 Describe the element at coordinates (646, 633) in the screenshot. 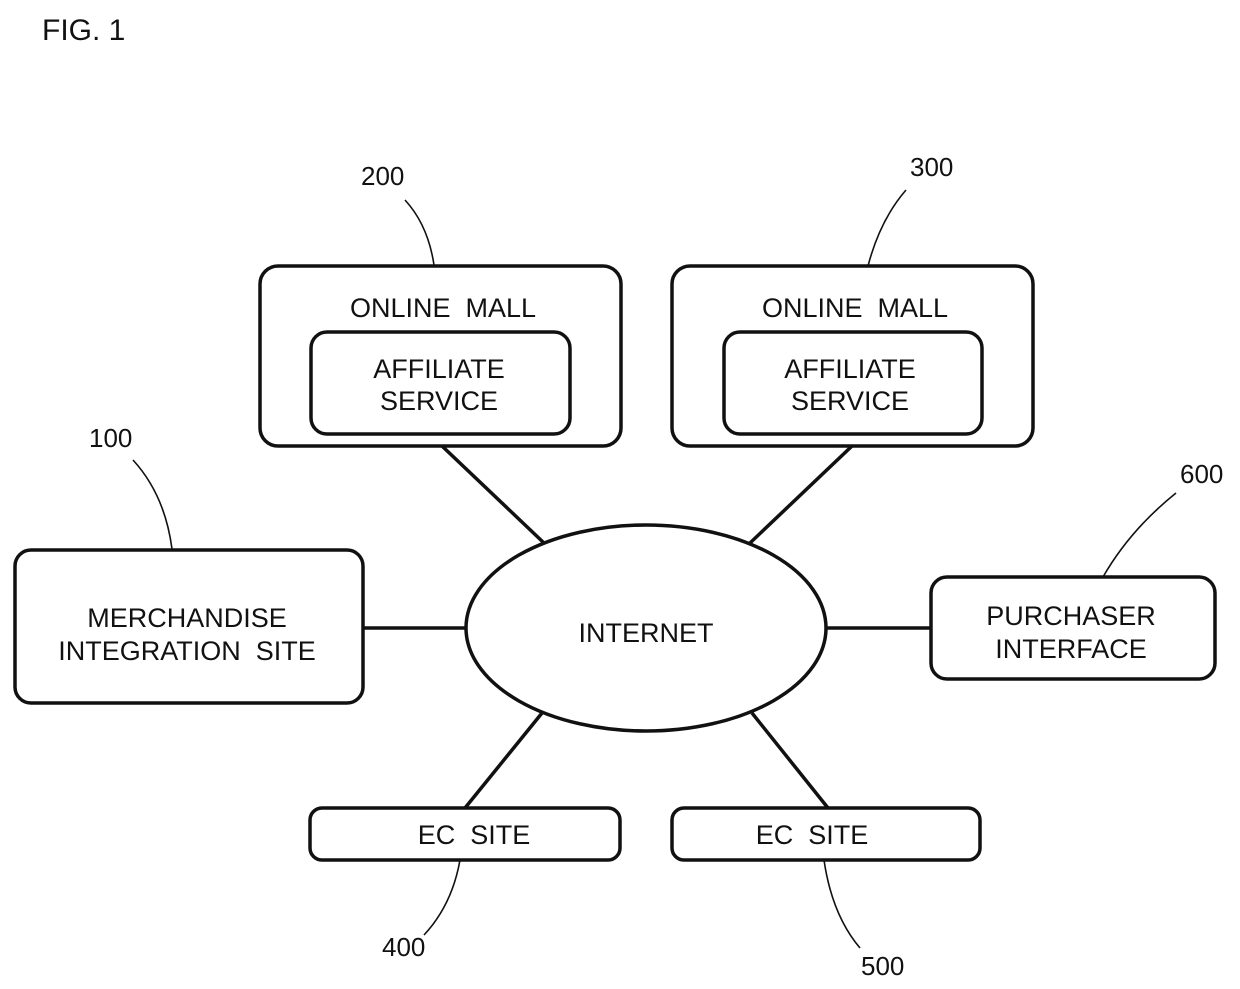

I see `internet-label: INTERNET` at that location.